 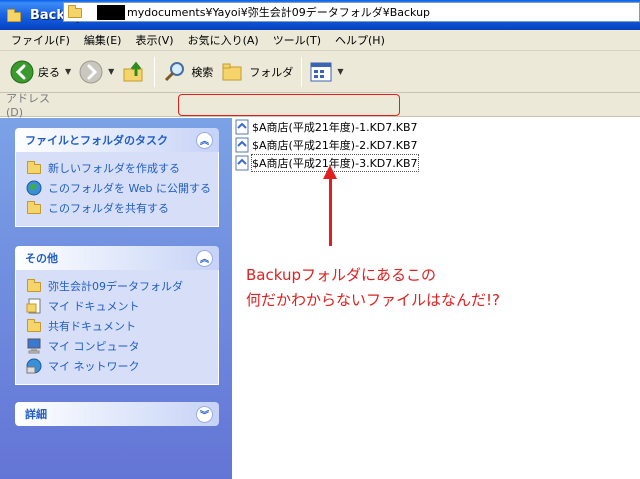 I want to click on new-folder-icon, so click(x=34, y=168).